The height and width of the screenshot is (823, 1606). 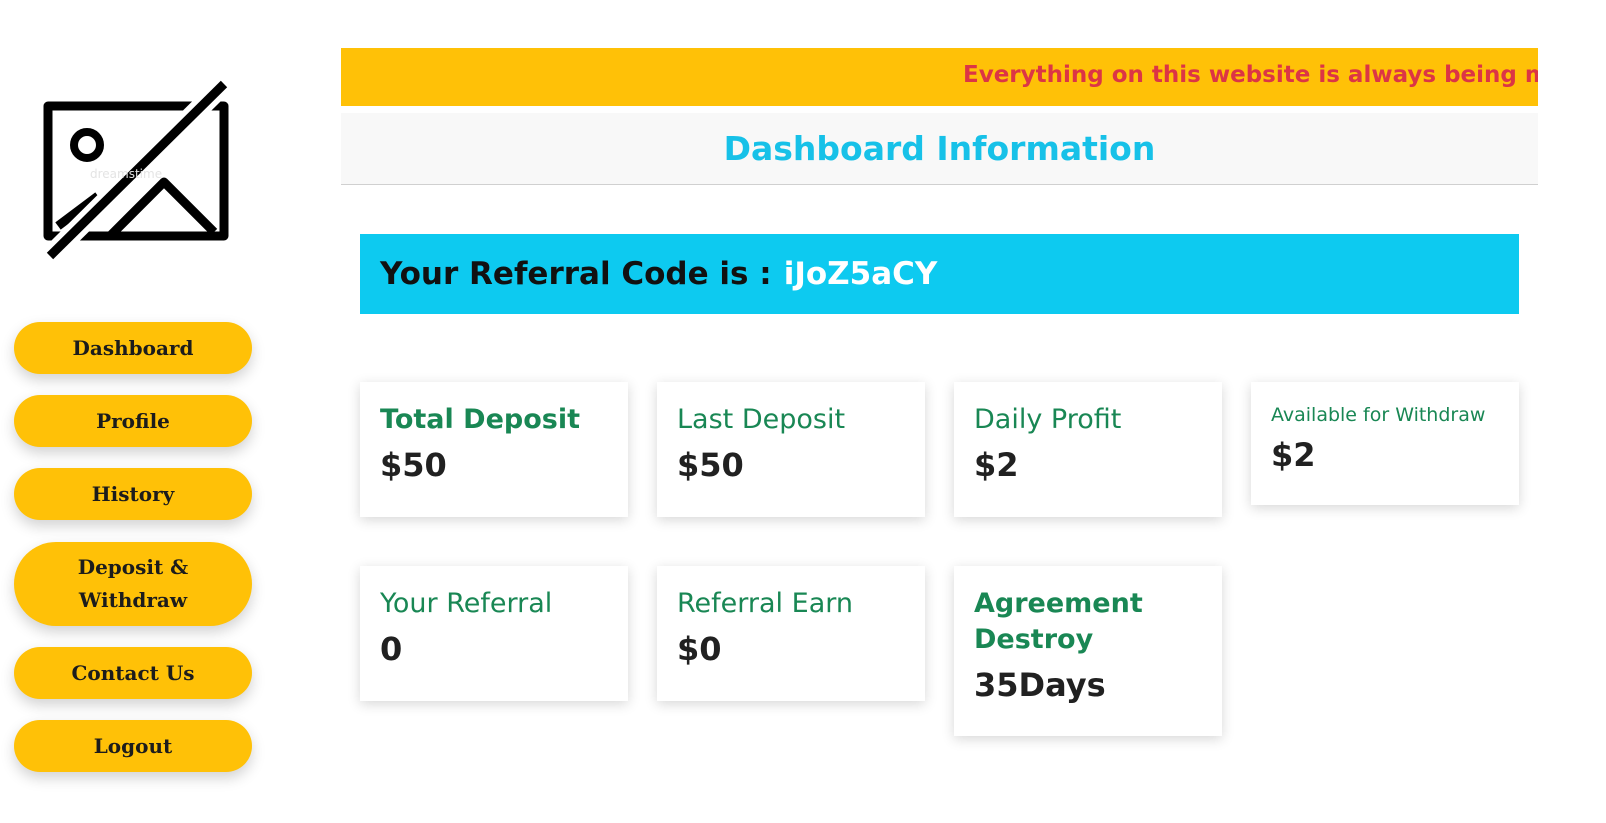 I want to click on stat-card-available-withdraw: Available for Withdraw $2, so click(x=1385, y=443).